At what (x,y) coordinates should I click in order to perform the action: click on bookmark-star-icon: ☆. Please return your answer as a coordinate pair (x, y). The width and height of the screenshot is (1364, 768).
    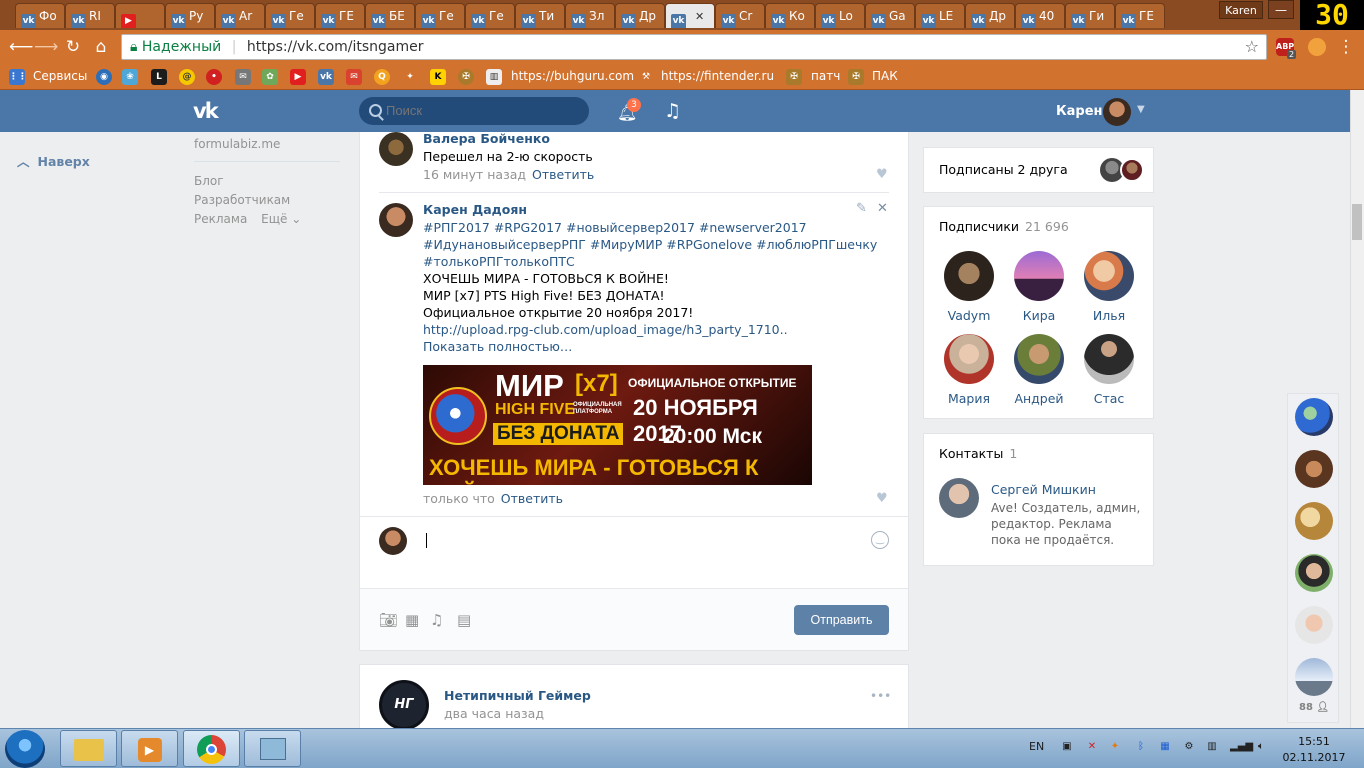
    Looking at the image, I should click on (1252, 47).